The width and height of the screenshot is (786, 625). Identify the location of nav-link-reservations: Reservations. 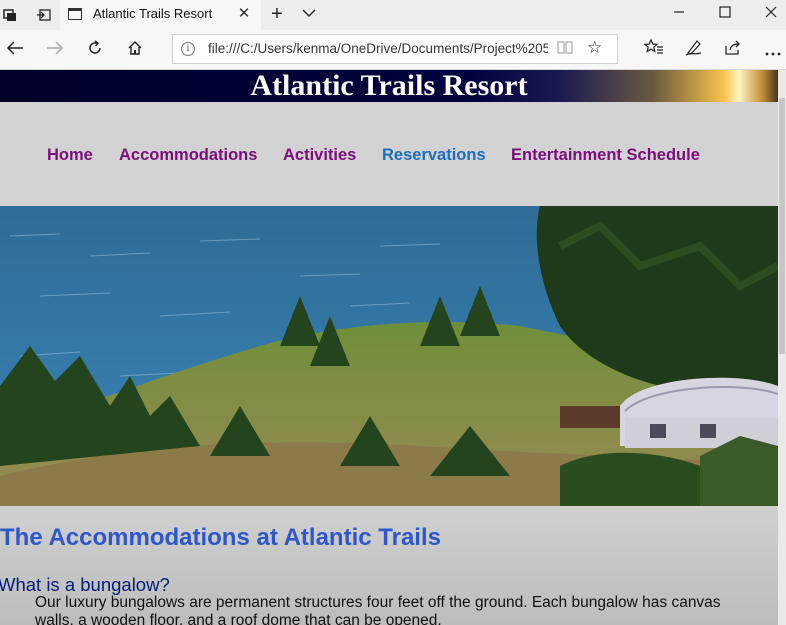
(434, 155).